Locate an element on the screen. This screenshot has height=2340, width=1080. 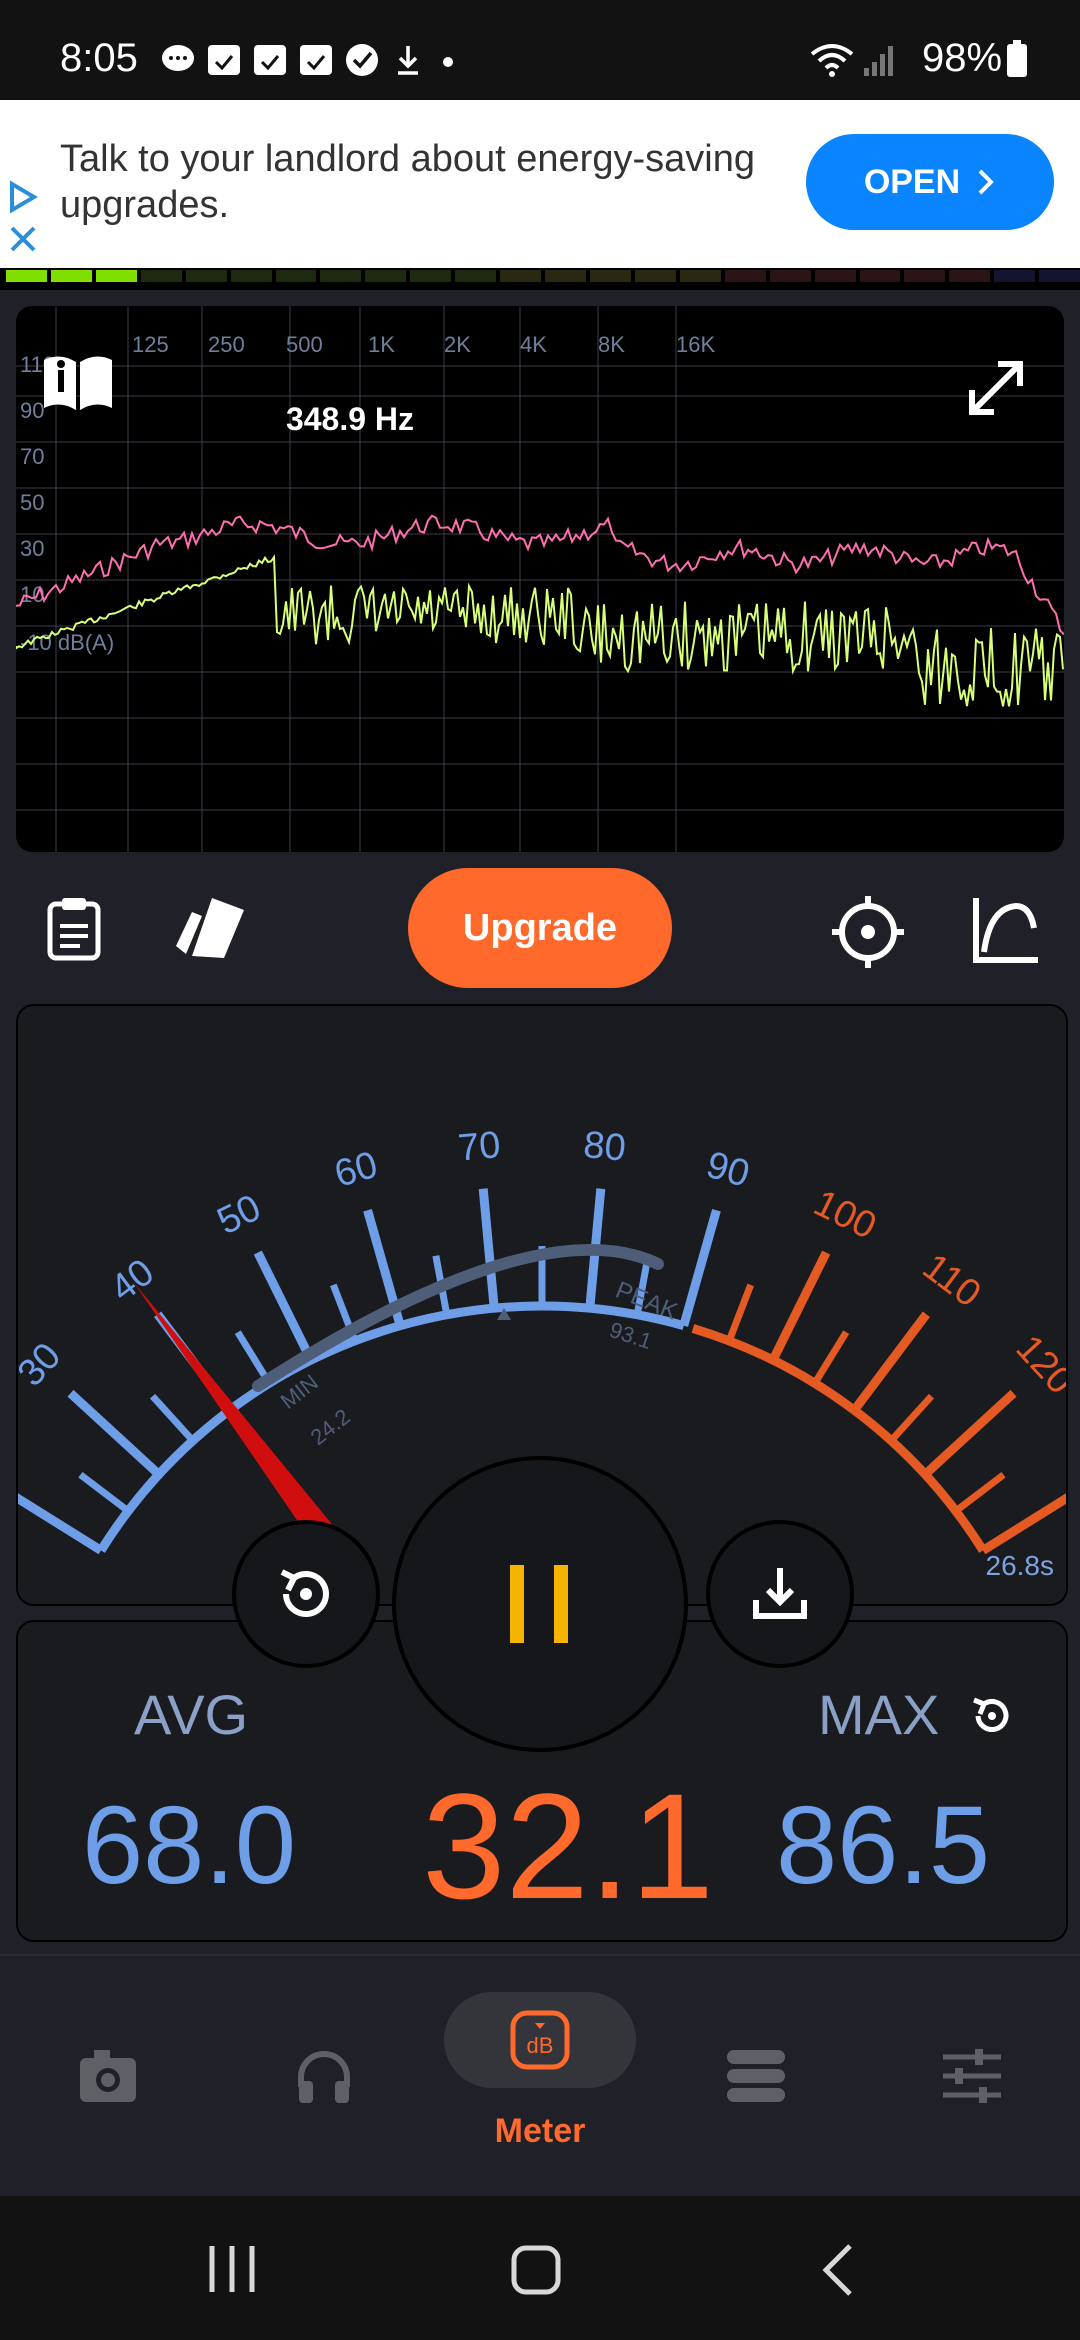
nav-settings is located at coordinates (972, 2076).